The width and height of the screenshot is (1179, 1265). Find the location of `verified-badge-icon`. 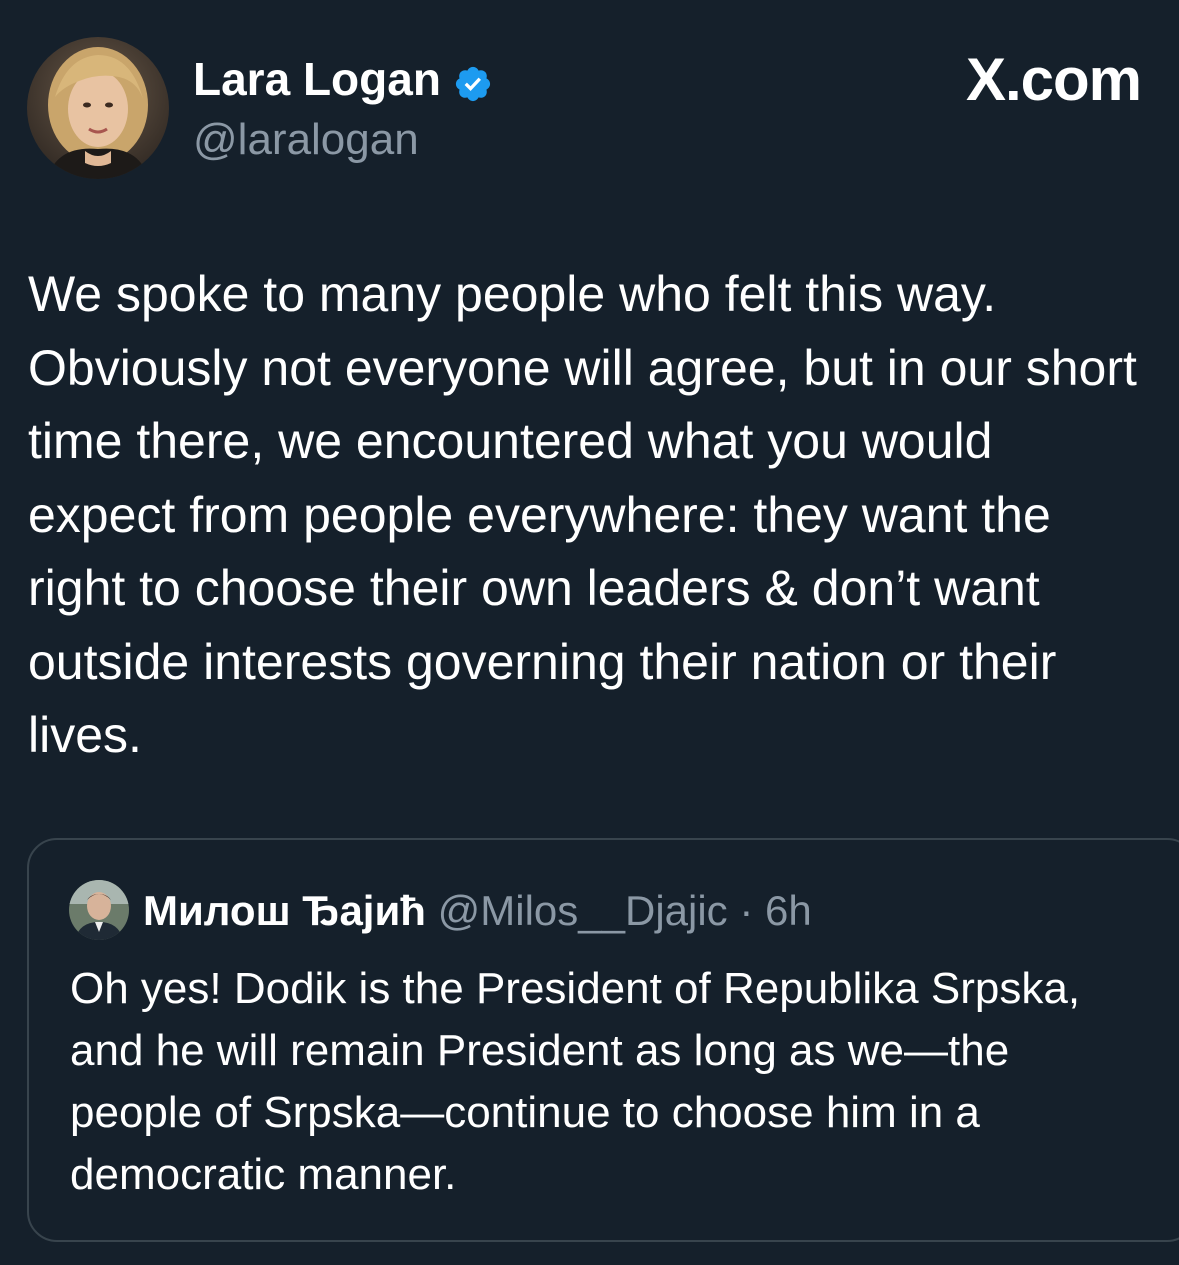

verified-badge-icon is located at coordinates (473, 80).